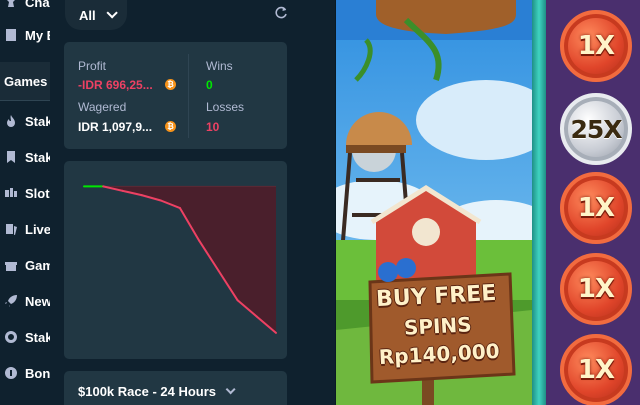  I want to click on sidebar-item-label: Gam, so click(37, 265).